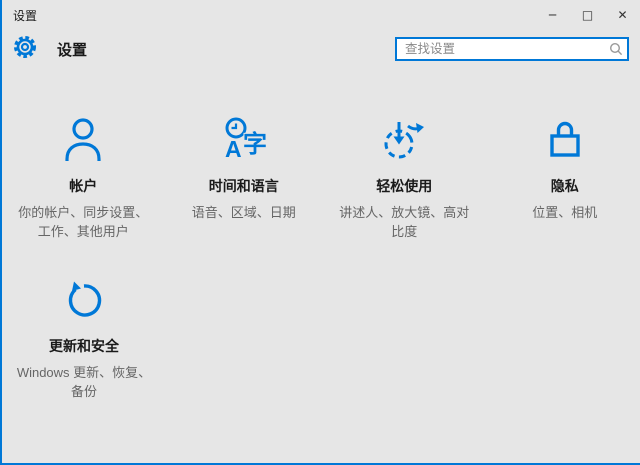 Image resolution: width=640 pixels, height=465 pixels. I want to click on search-input, so click(512, 49).